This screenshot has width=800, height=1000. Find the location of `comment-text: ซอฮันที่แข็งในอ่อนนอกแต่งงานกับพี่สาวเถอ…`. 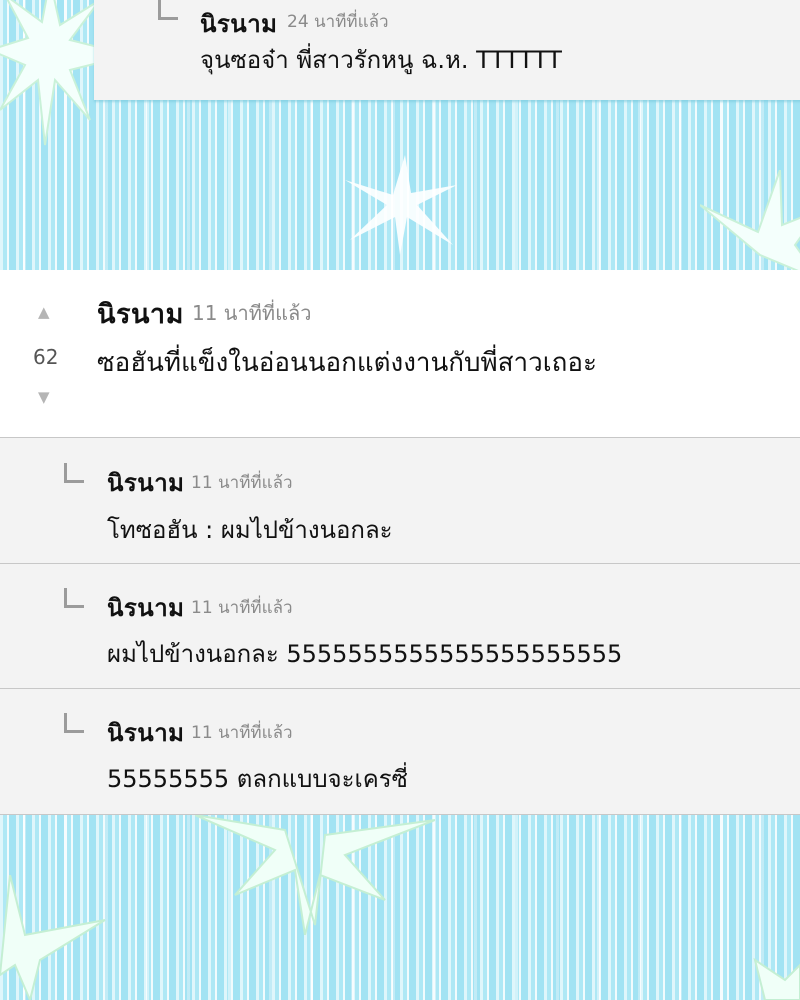

comment-text: ซอฮันที่แข็งในอ่อนนอกแต่งงานกับพี่สาวเถอ… is located at coordinates (347, 363).